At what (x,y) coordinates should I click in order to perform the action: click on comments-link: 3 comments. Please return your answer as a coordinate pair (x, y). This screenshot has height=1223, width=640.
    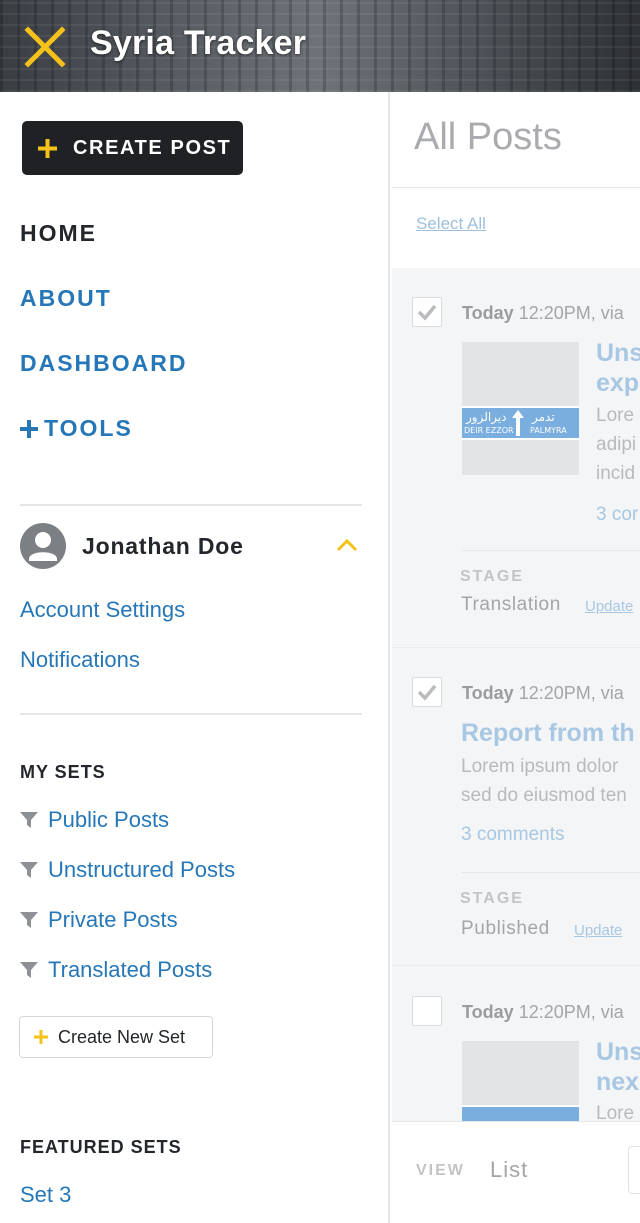
    Looking at the image, I should click on (512, 835).